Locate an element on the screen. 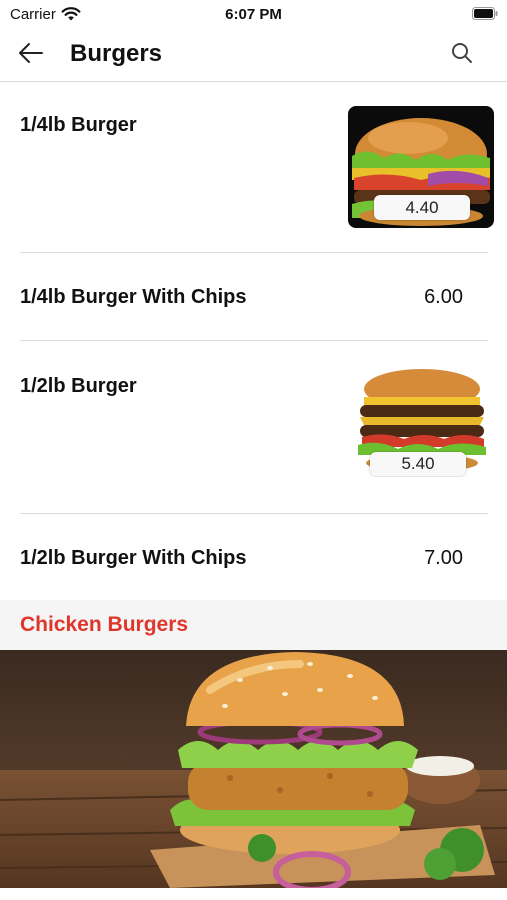  nav-bar: Burgers is located at coordinates (253, 56).